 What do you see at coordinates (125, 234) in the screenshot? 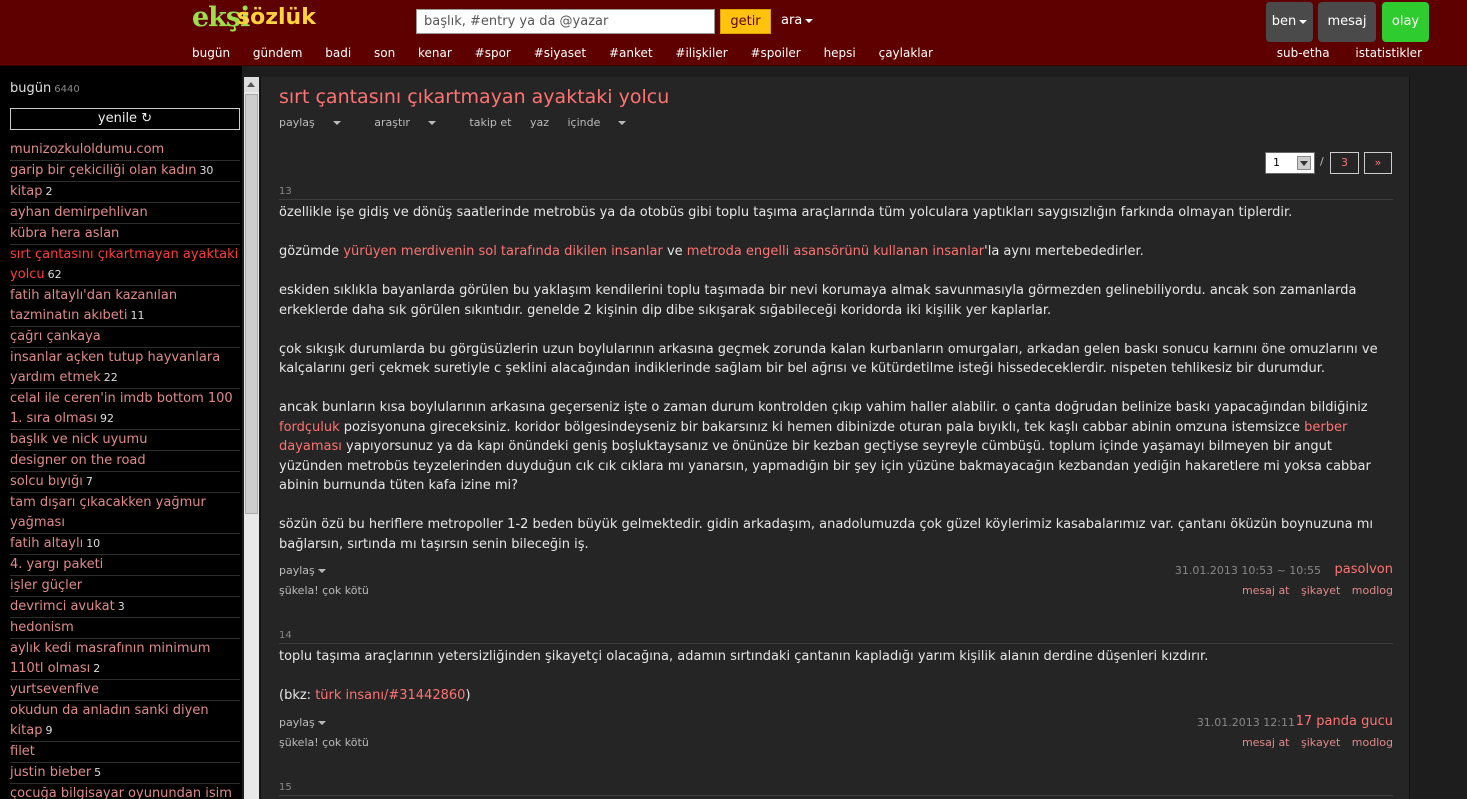
I see `sidebar-topic: kübra hera aslan` at bounding box center [125, 234].